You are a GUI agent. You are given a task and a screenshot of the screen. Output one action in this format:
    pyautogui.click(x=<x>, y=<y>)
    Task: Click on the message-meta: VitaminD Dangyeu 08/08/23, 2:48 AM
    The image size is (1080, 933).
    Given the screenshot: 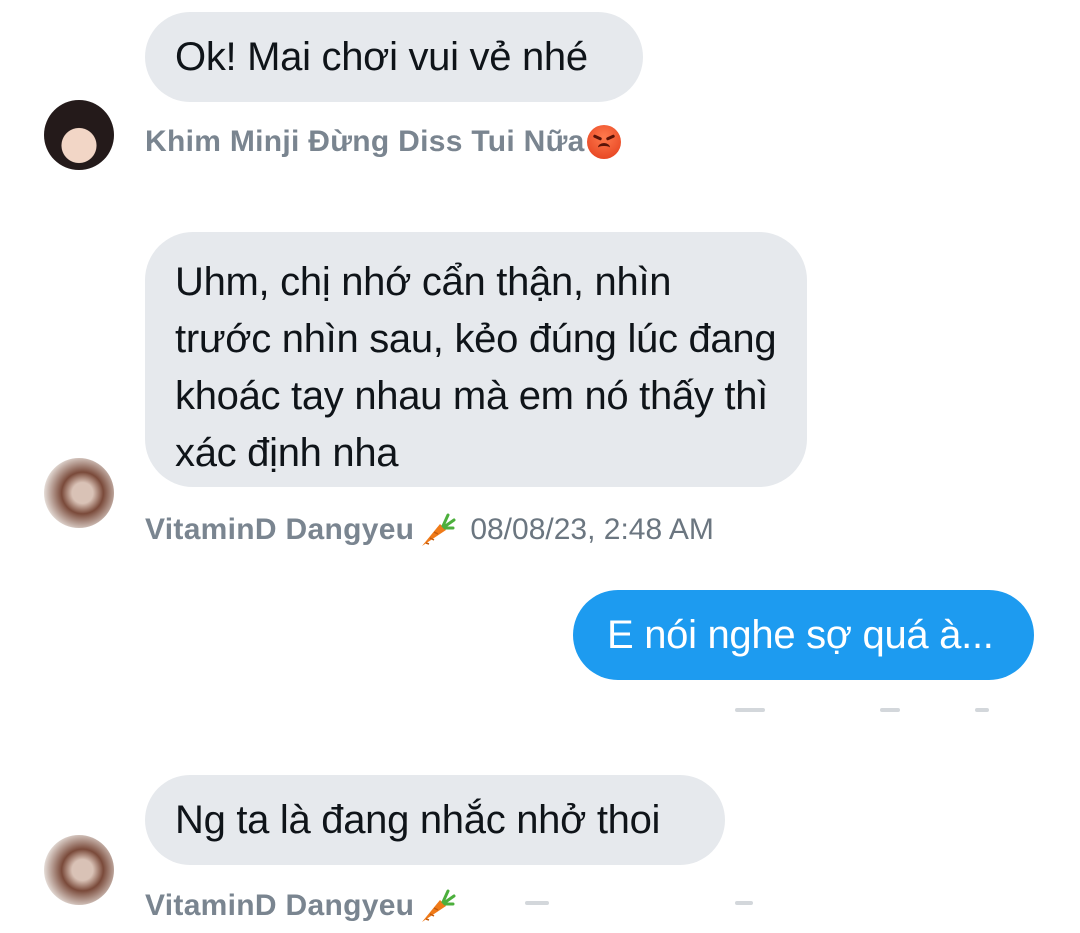 What is the action you would take?
    pyautogui.click(x=429, y=530)
    